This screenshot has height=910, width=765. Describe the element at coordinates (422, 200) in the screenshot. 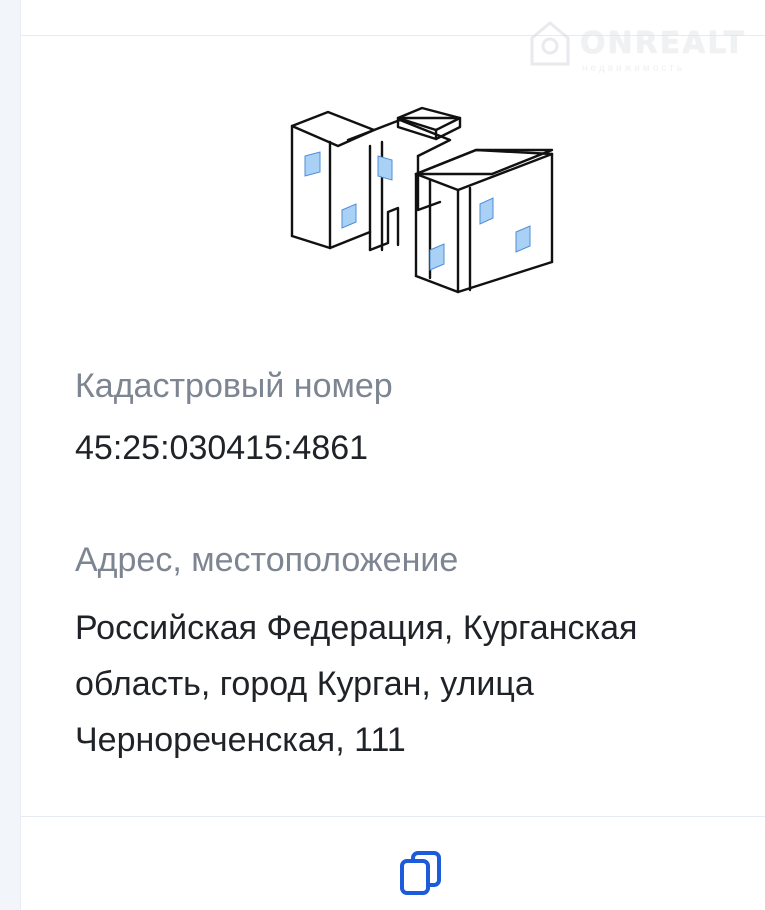

I see `building-illustration-icon` at that location.